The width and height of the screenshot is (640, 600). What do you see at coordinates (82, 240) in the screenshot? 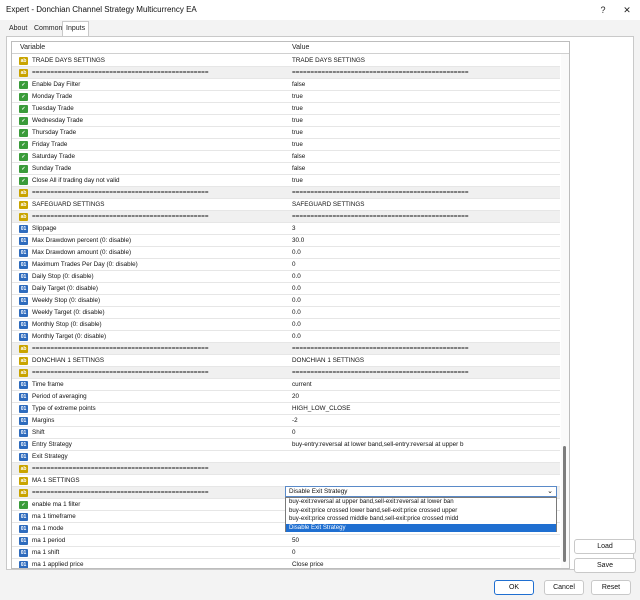
I see `parameter-name: Max Drawdown percent (0: disable)` at bounding box center [82, 240].